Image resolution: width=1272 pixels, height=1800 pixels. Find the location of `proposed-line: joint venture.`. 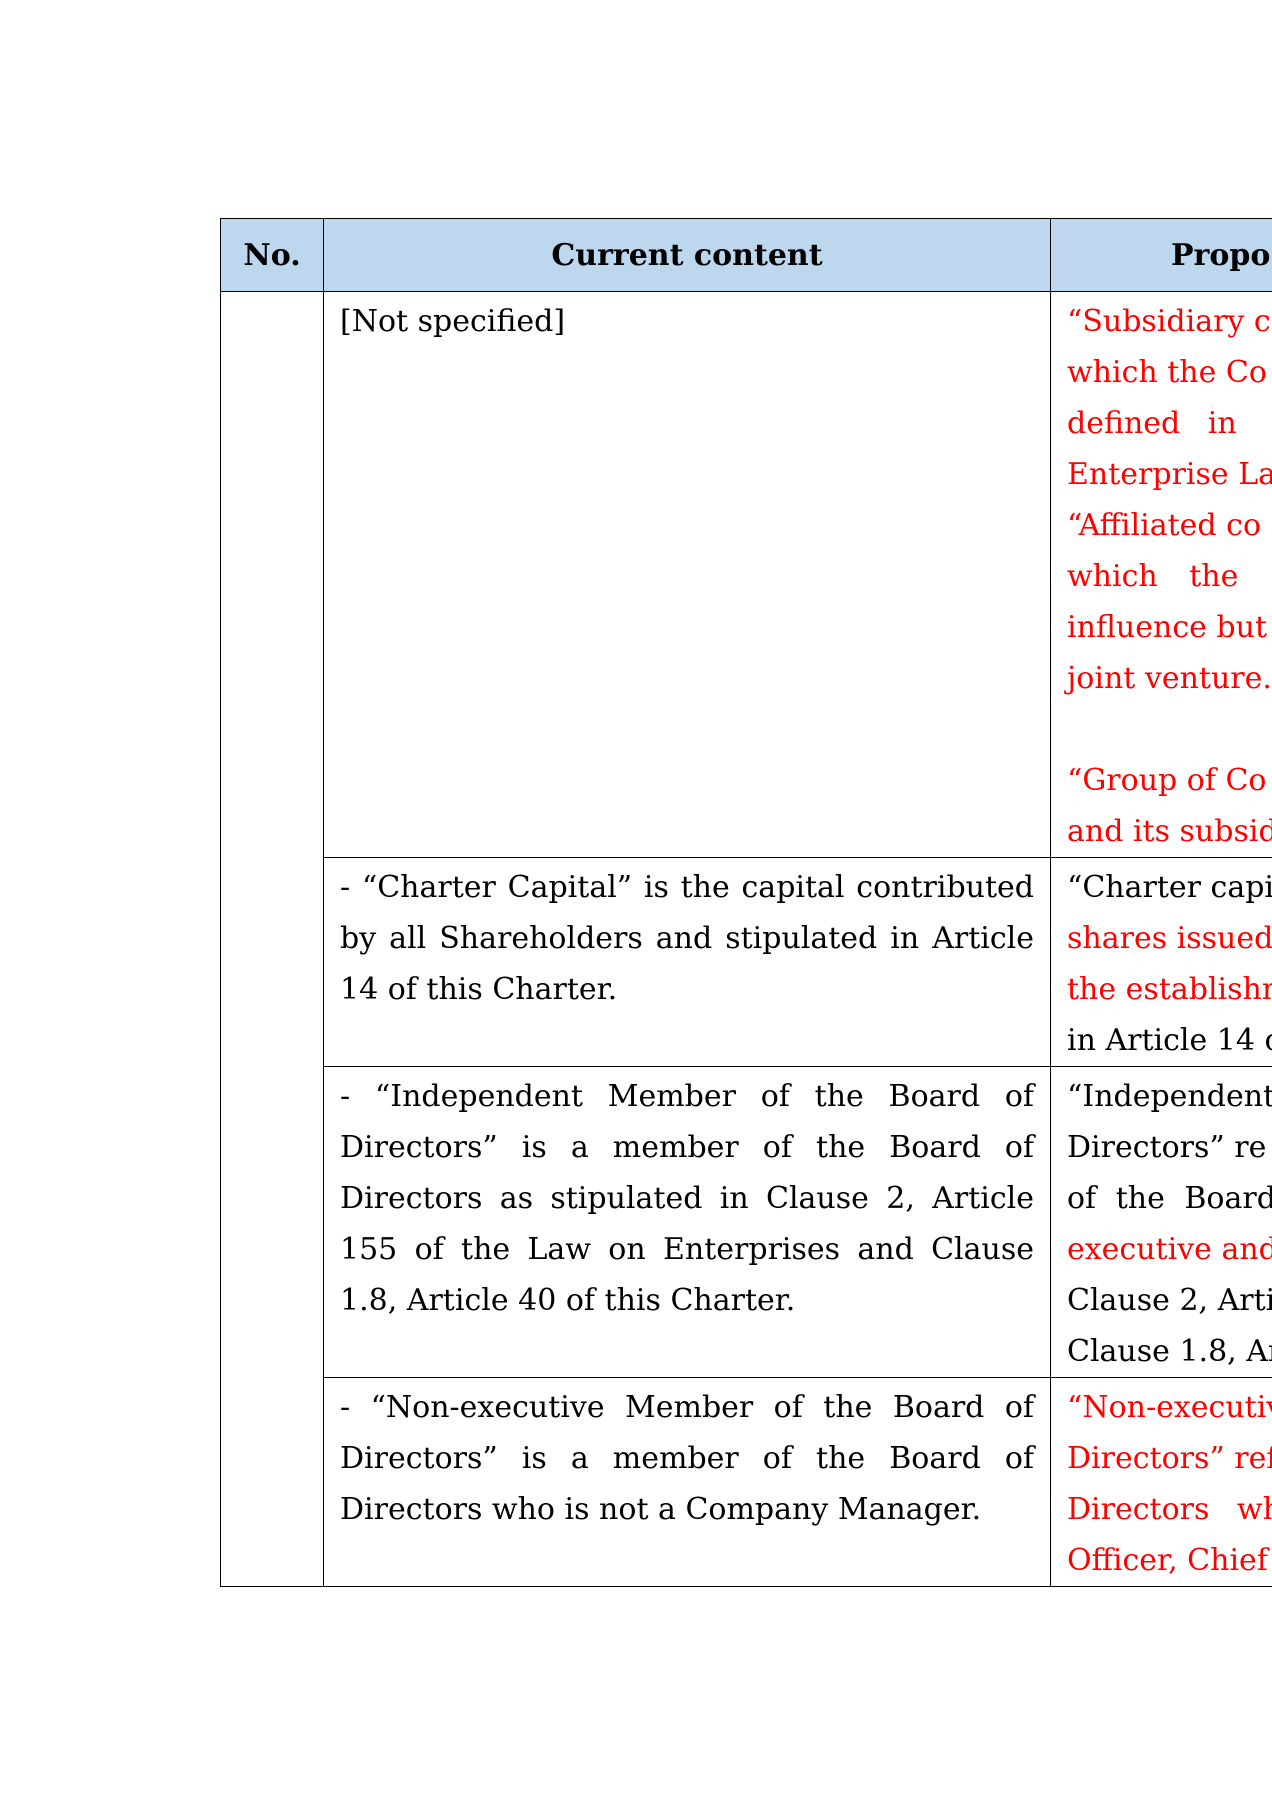

proposed-line: joint venture. is located at coordinates (1169, 678).